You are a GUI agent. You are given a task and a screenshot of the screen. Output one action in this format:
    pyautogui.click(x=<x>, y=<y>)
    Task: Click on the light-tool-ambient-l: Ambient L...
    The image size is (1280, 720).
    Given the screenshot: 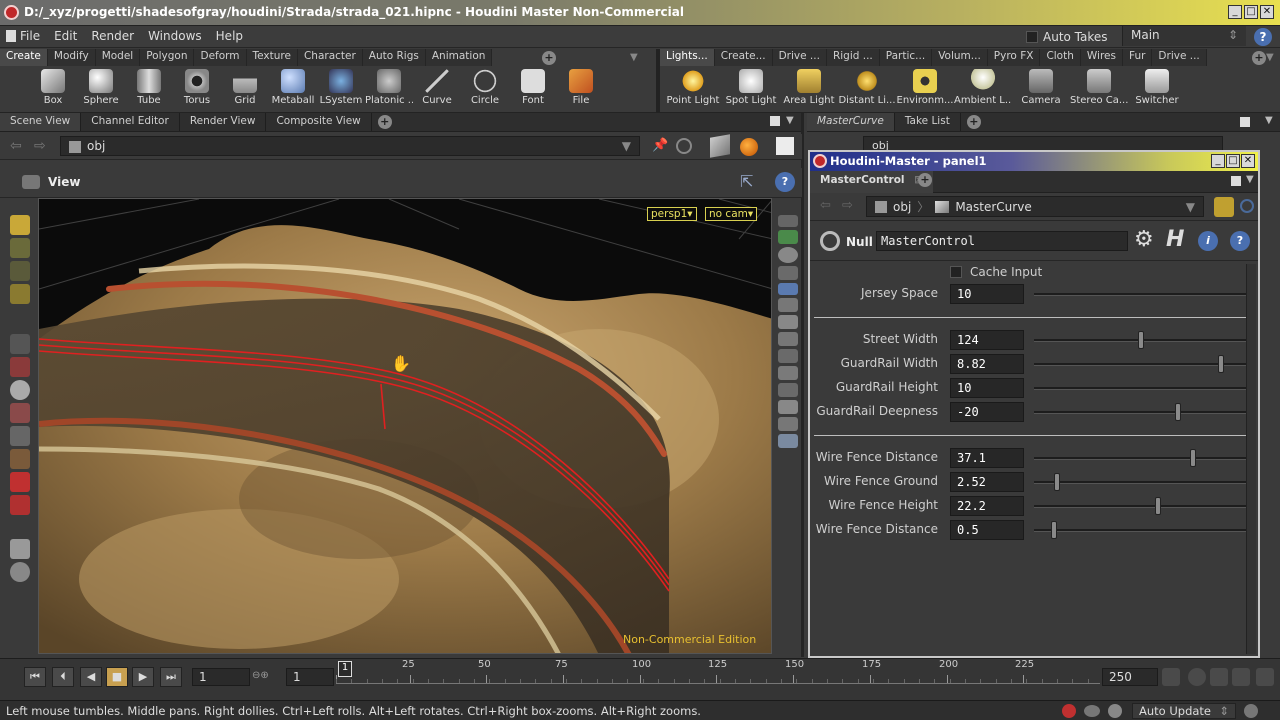 What is the action you would take?
    pyautogui.click(x=983, y=90)
    